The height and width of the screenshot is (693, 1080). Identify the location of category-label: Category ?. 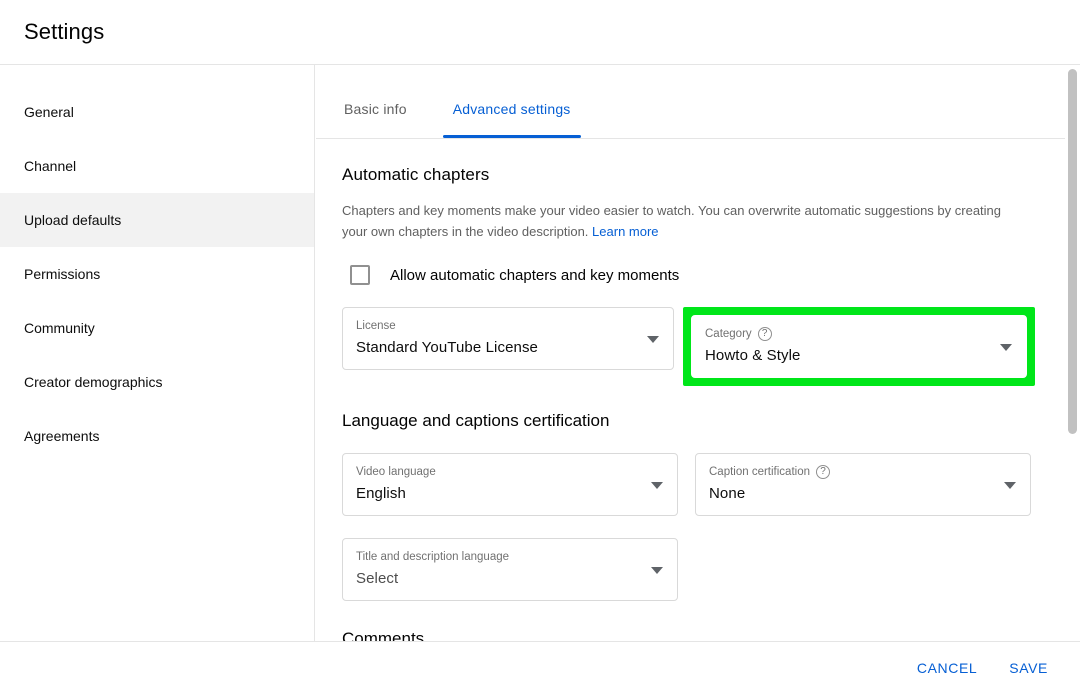
(845, 334).